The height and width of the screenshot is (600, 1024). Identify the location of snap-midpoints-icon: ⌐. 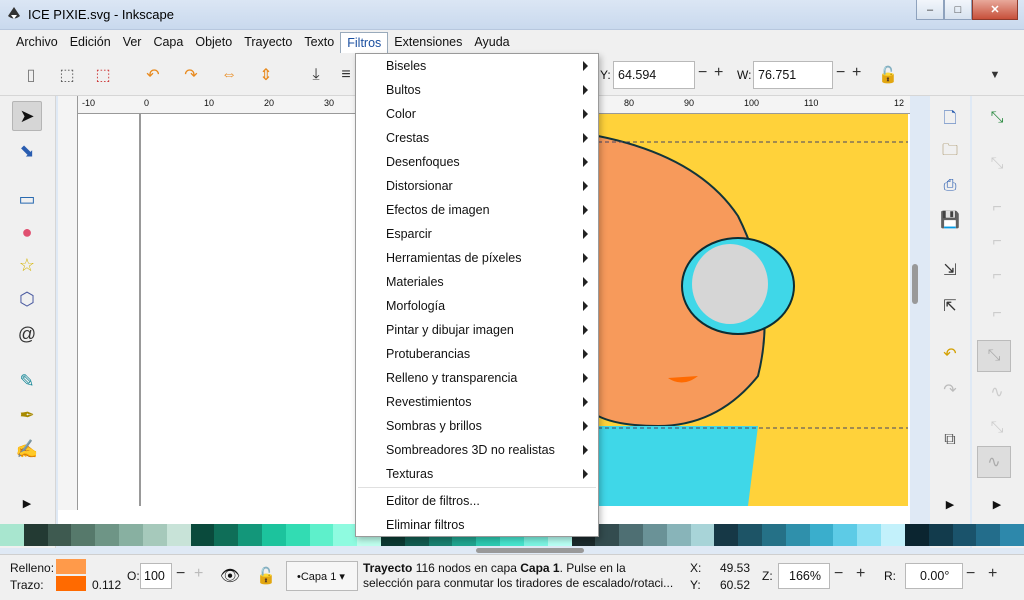
(997, 276).